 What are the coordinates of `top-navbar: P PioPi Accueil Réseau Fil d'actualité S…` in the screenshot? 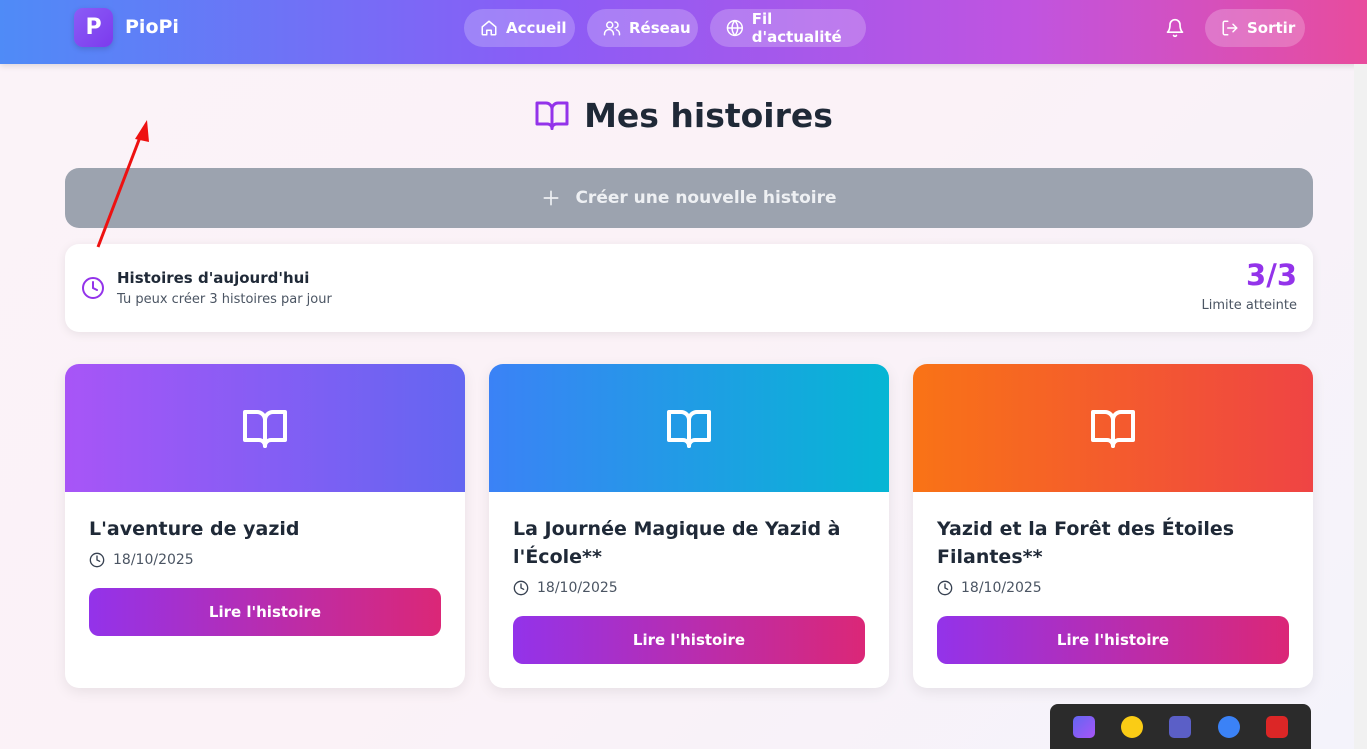 It's located at (683, 32).